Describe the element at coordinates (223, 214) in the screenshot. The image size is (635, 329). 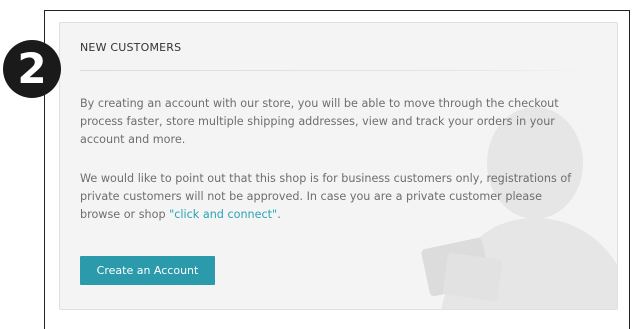
I see `click-and-connect-link: "click and connect"` at that location.